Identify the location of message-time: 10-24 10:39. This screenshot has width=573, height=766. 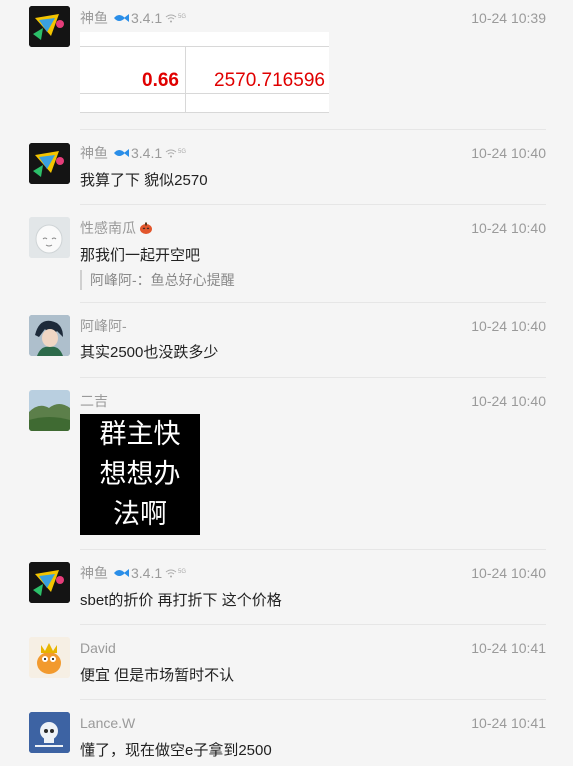
(508, 18).